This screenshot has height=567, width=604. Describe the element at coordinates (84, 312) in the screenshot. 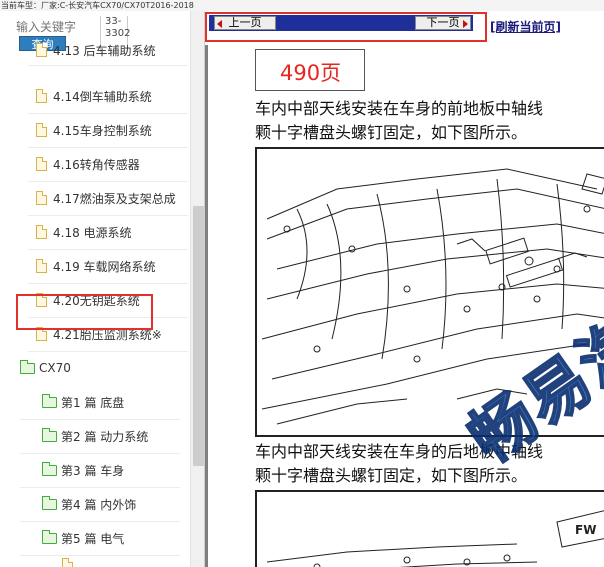

I see `selected-item-highlight` at that location.